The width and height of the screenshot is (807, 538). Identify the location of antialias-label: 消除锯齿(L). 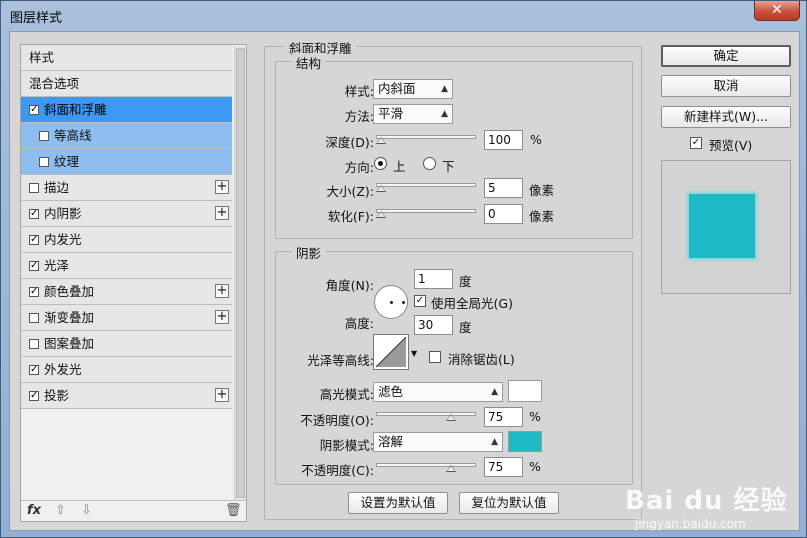
(481, 359).